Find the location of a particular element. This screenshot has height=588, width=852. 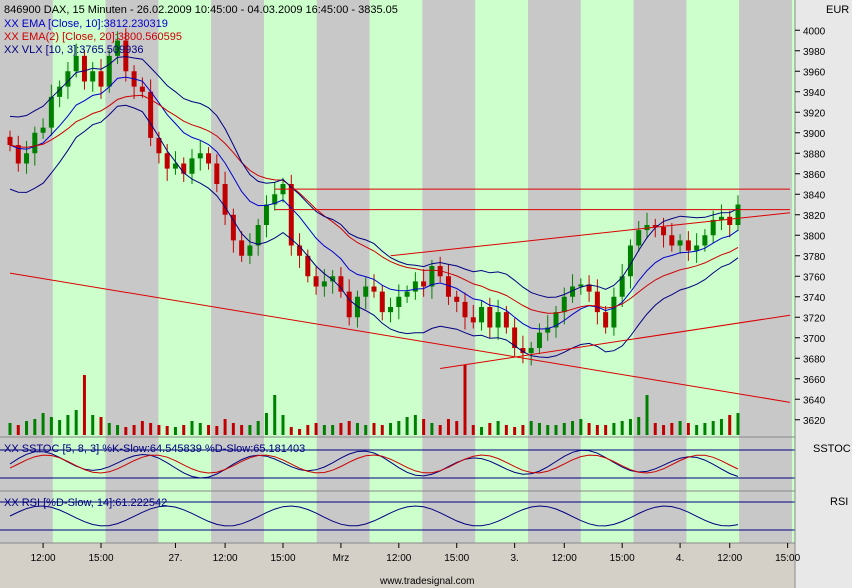

y-tick-label: 3720 is located at coordinates (814, 318).